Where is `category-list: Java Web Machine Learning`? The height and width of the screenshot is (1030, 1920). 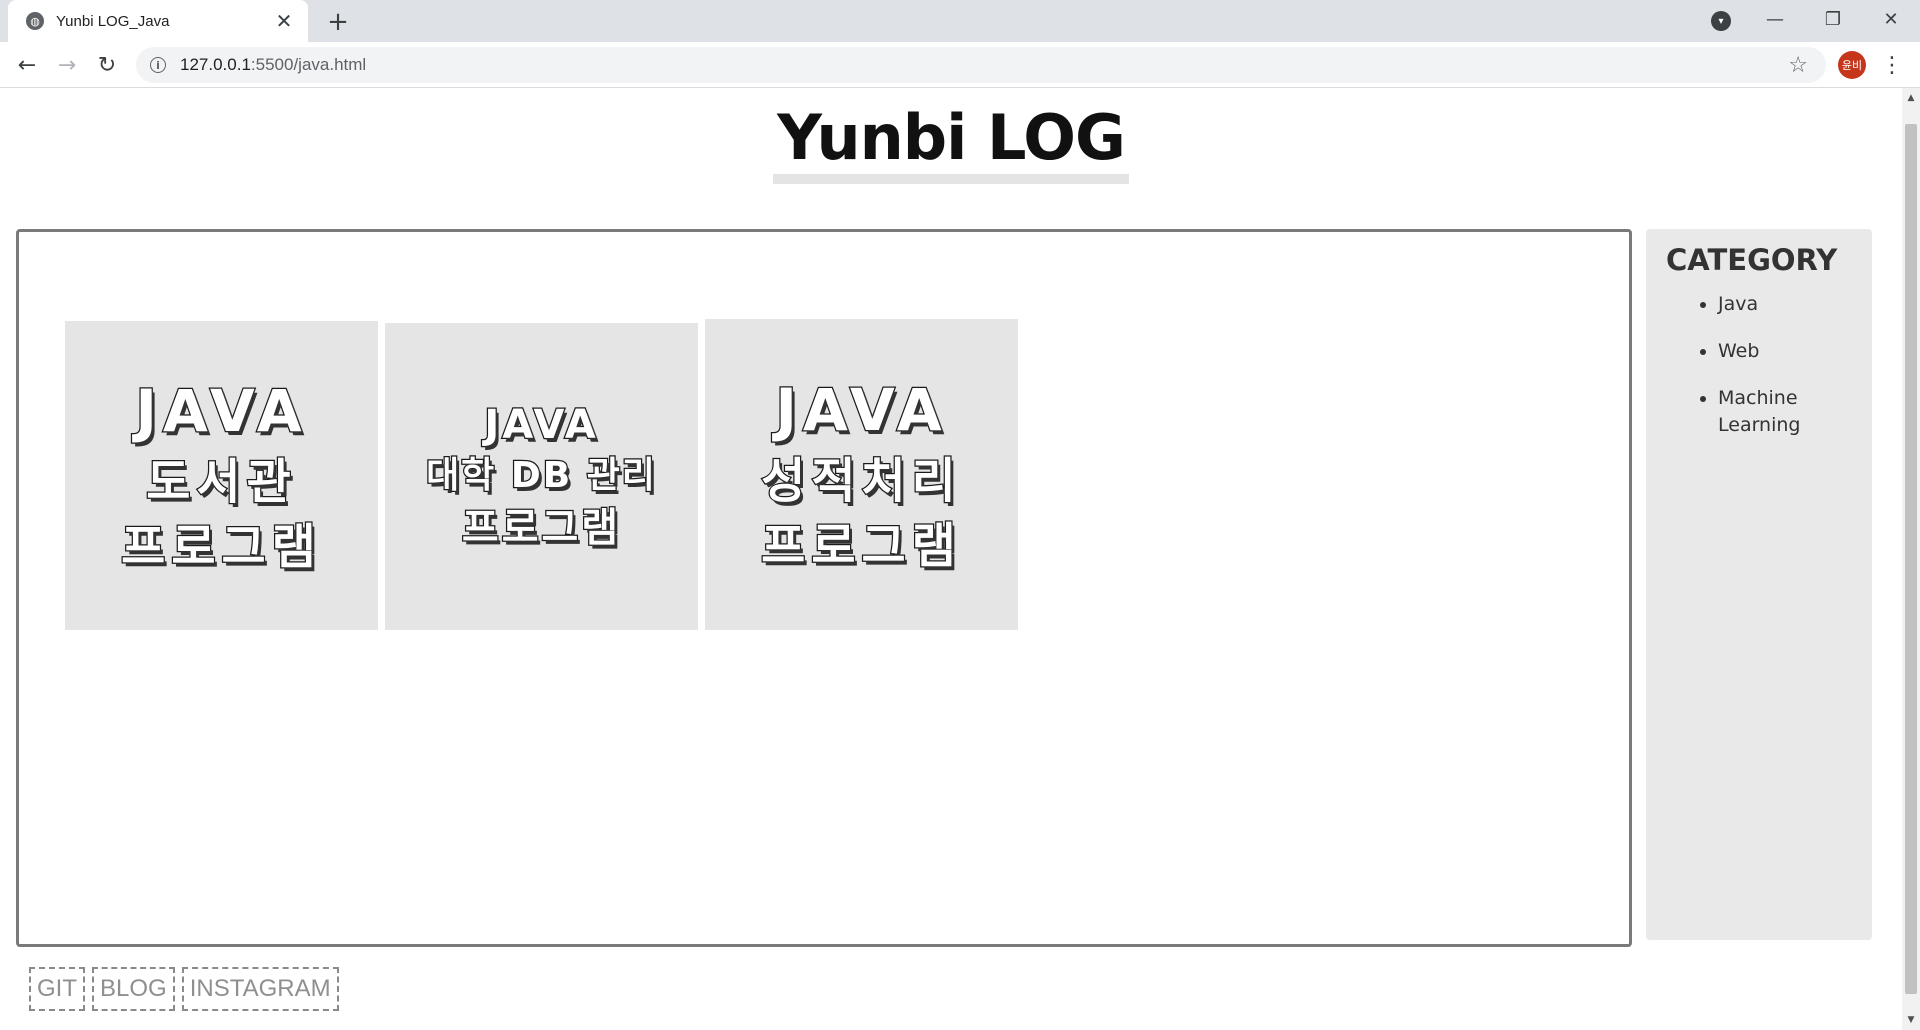 category-list: Java Web Machine Learning is located at coordinates (1759, 365).